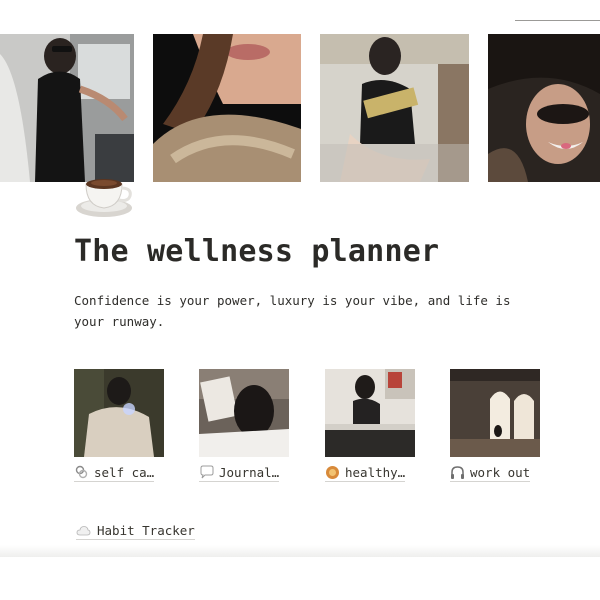 This screenshot has width=600, height=600. What do you see at coordinates (457, 472) in the screenshot?
I see `headphones-icon` at bounding box center [457, 472].